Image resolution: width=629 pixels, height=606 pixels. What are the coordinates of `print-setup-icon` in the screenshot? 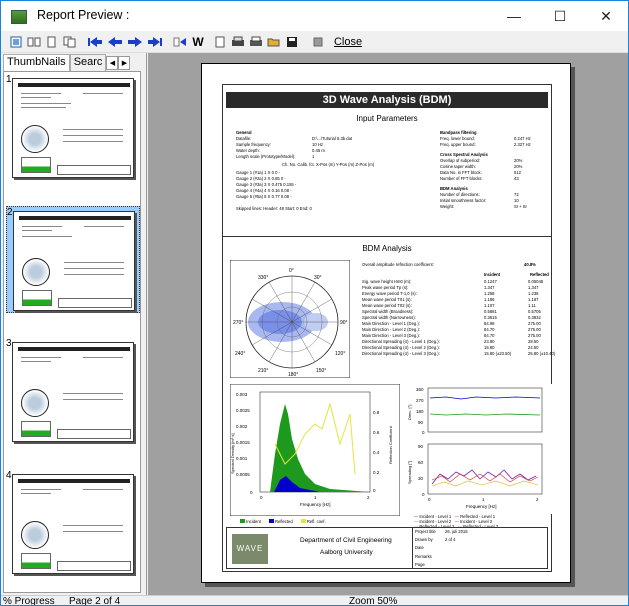 It's located at (238, 42).